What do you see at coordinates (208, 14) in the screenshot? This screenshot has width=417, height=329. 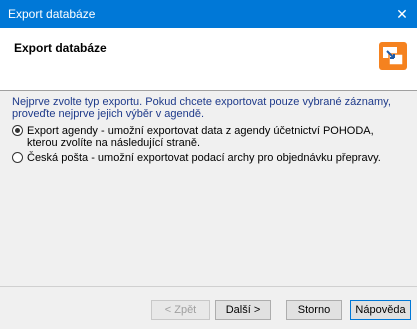 I see `title-bar: Export databáze ✕` at bounding box center [208, 14].